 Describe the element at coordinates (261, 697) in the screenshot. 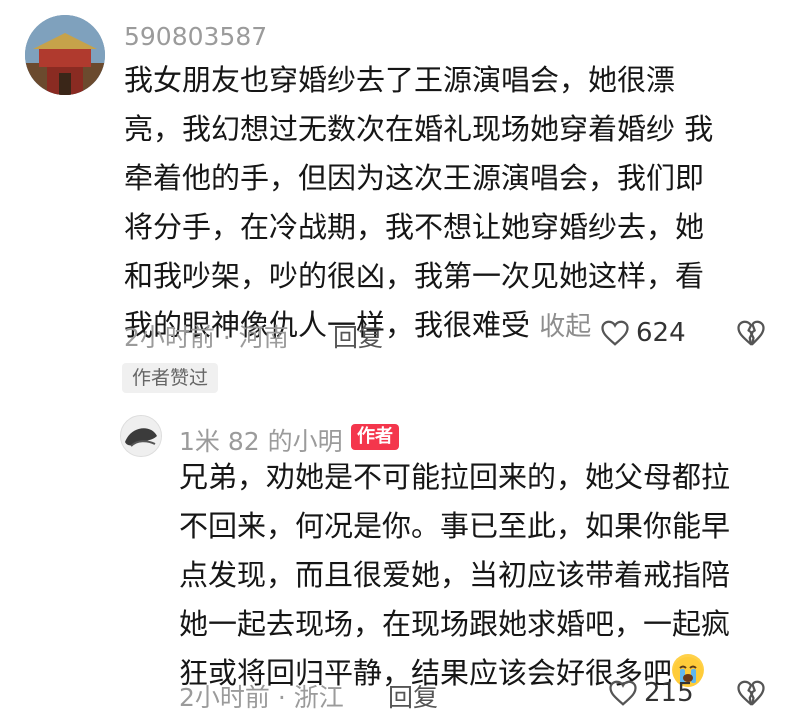

I see `reply-meta: 2小时前 · 浙江` at that location.